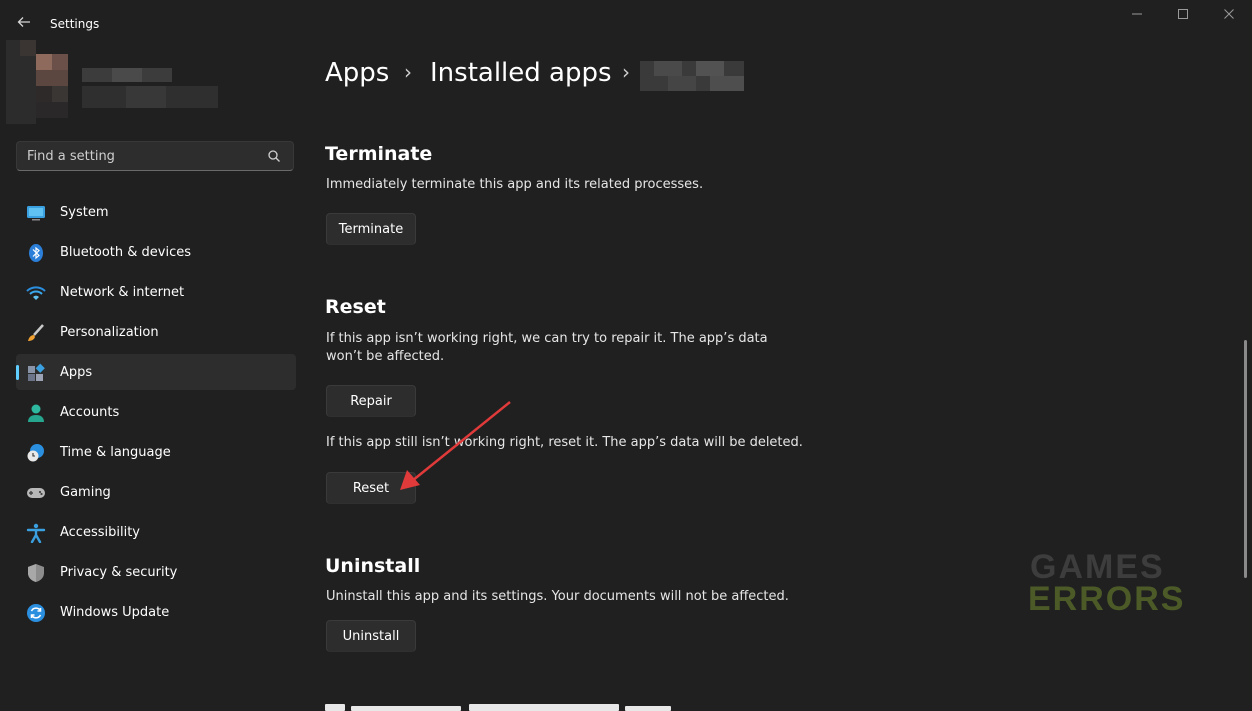  I want to click on sidebar-item-personalization: Personalization, so click(156, 332).